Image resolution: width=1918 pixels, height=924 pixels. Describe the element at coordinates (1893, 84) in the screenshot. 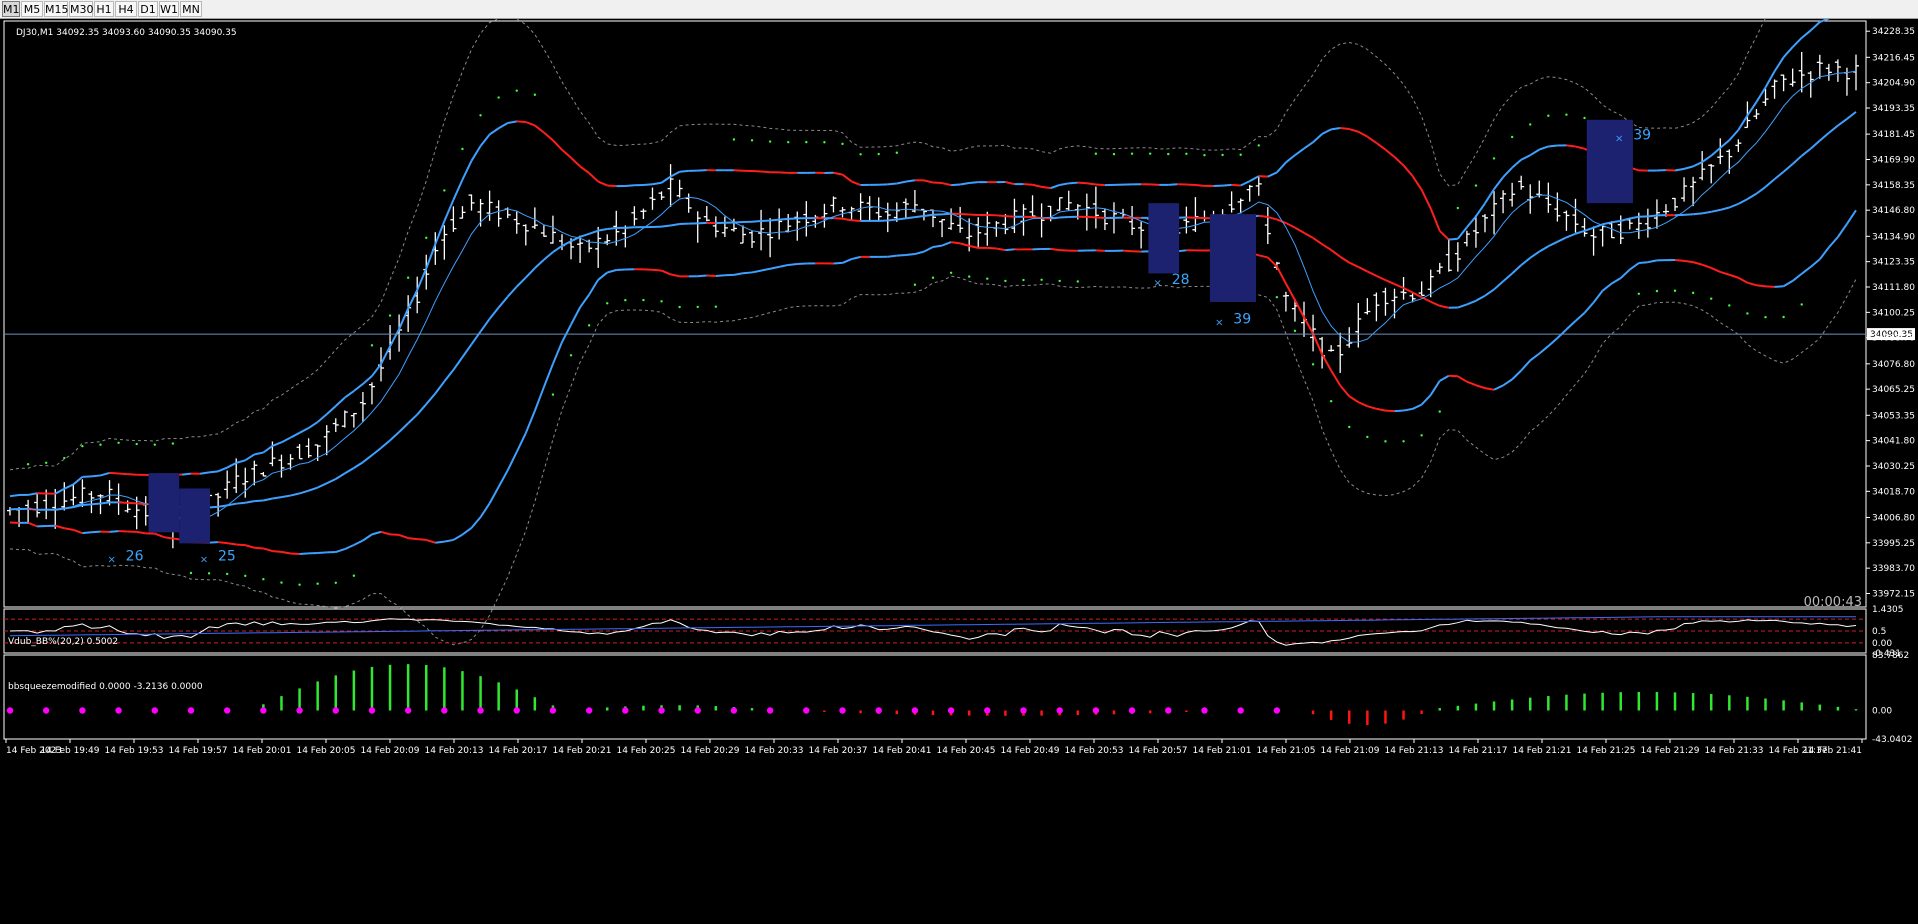

I see `price-tick-label: 34204.90` at that location.